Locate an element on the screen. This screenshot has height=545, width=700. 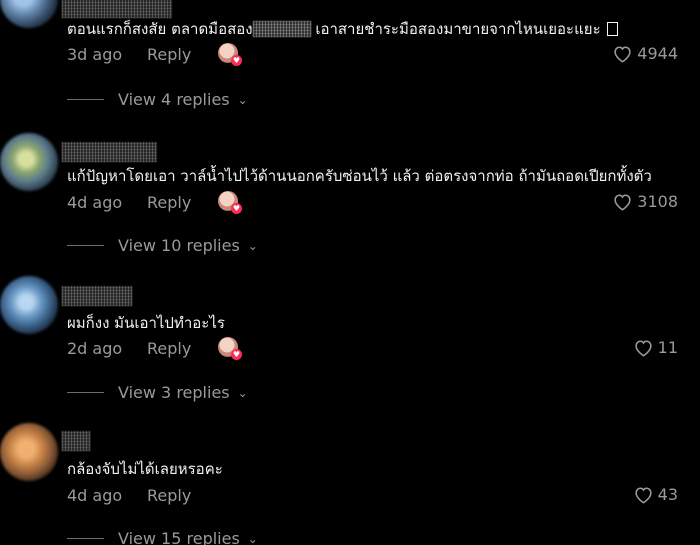
view-replies-button: View 3 replies ⌄ is located at coordinates (157, 392).